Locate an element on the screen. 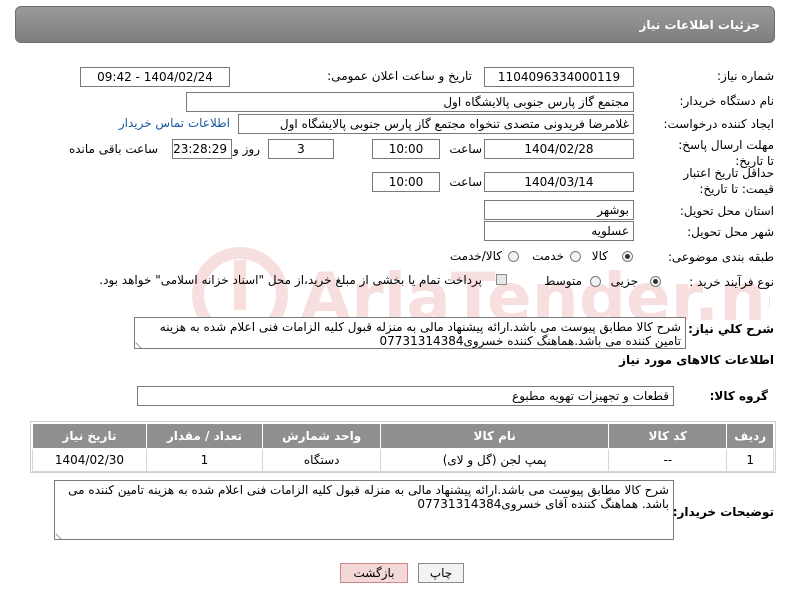 This screenshot has width=788, height=598. treasury-payment-checkbox is located at coordinates (501, 279).